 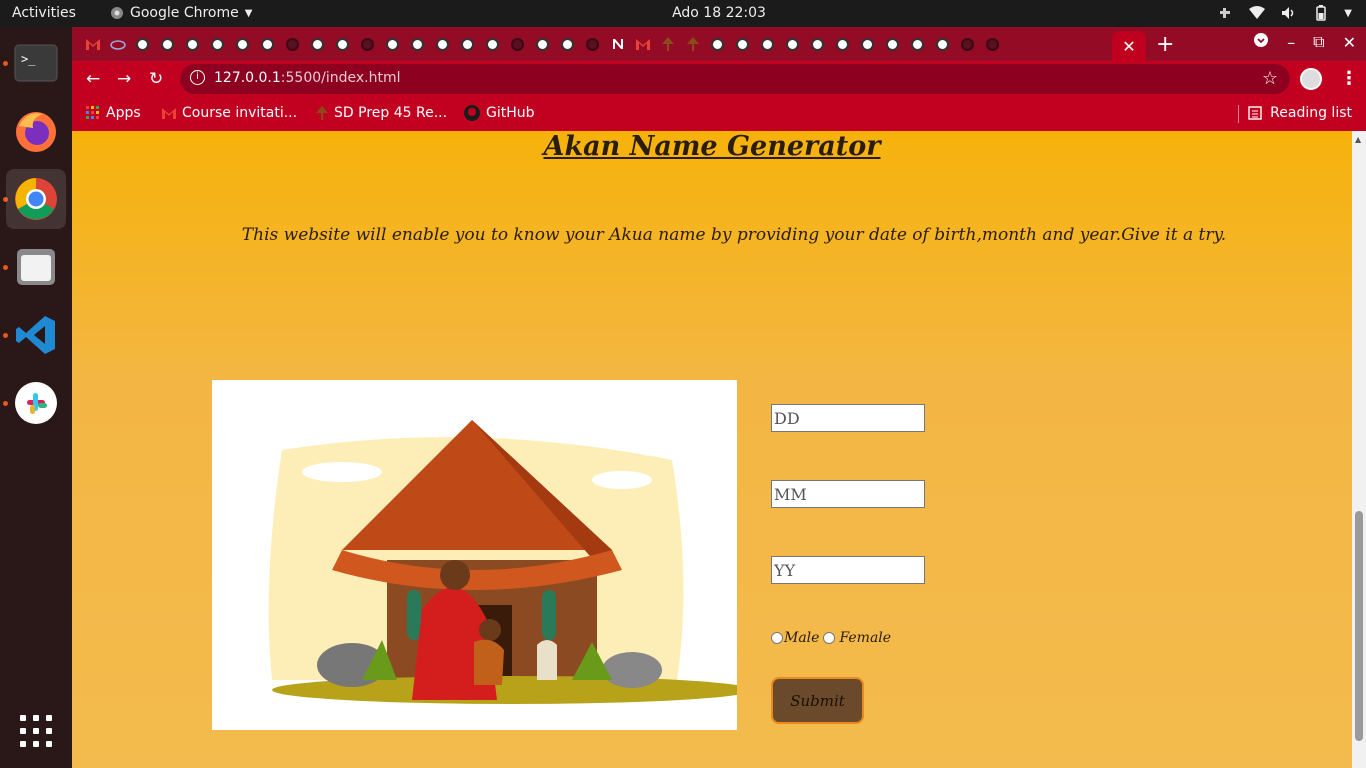 What do you see at coordinates (1300, 113) in the screenshot?
I see `reading-list-button: Reading list` at bounding box center [1300, 113].